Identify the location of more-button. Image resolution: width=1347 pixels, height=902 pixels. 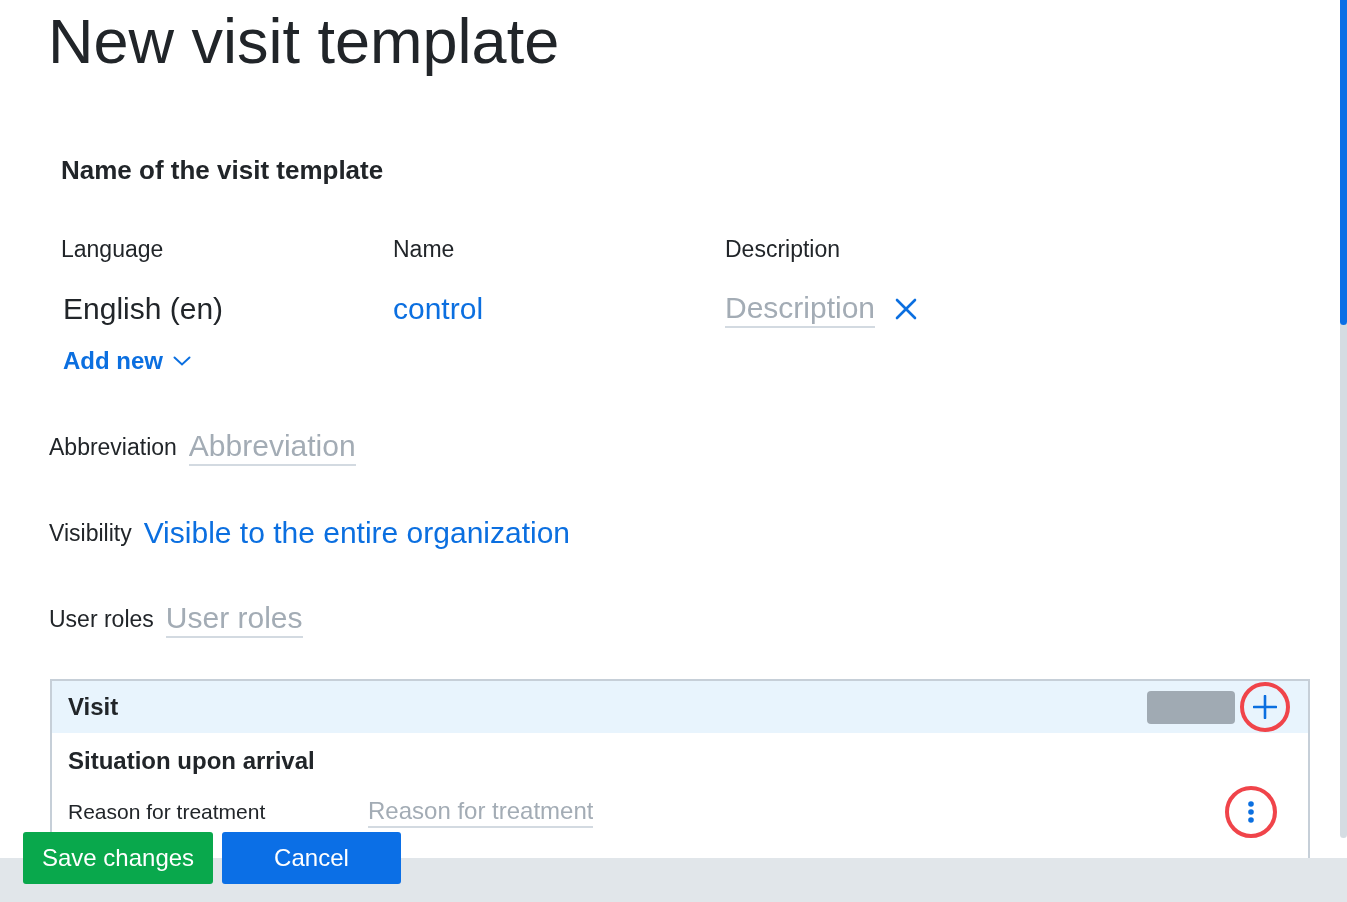
(1251, 812).